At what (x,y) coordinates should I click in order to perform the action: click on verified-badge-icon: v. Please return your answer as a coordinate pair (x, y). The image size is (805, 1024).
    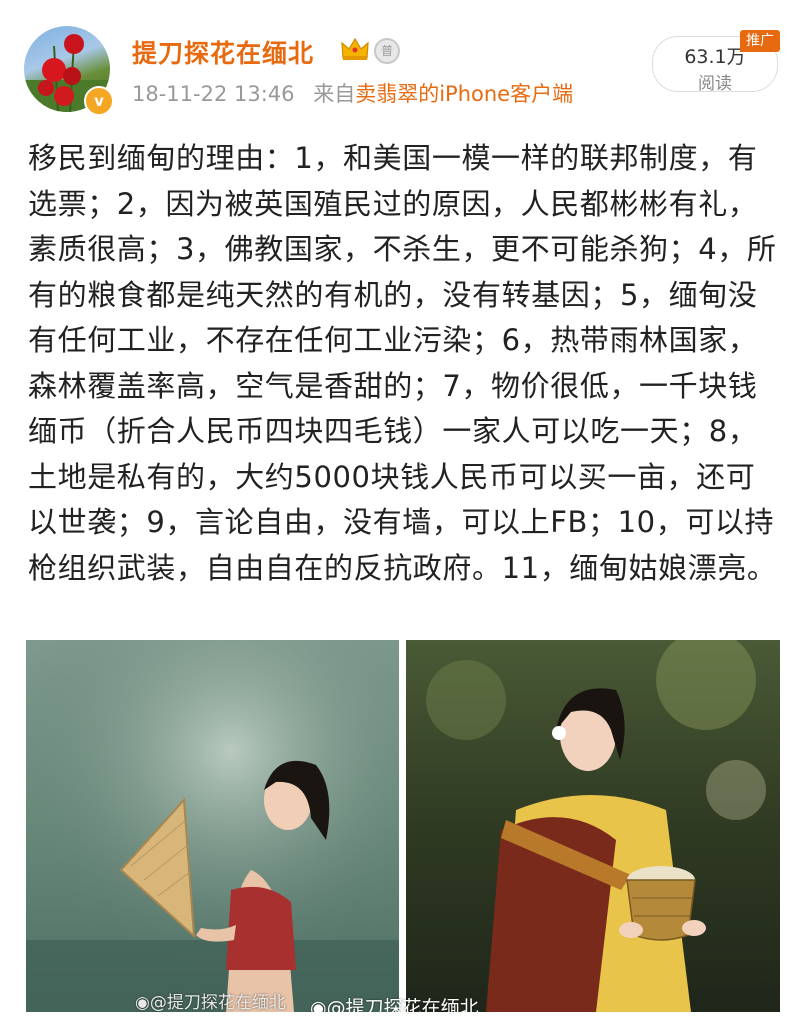
    Looking at the image, I should click on (99, 101).